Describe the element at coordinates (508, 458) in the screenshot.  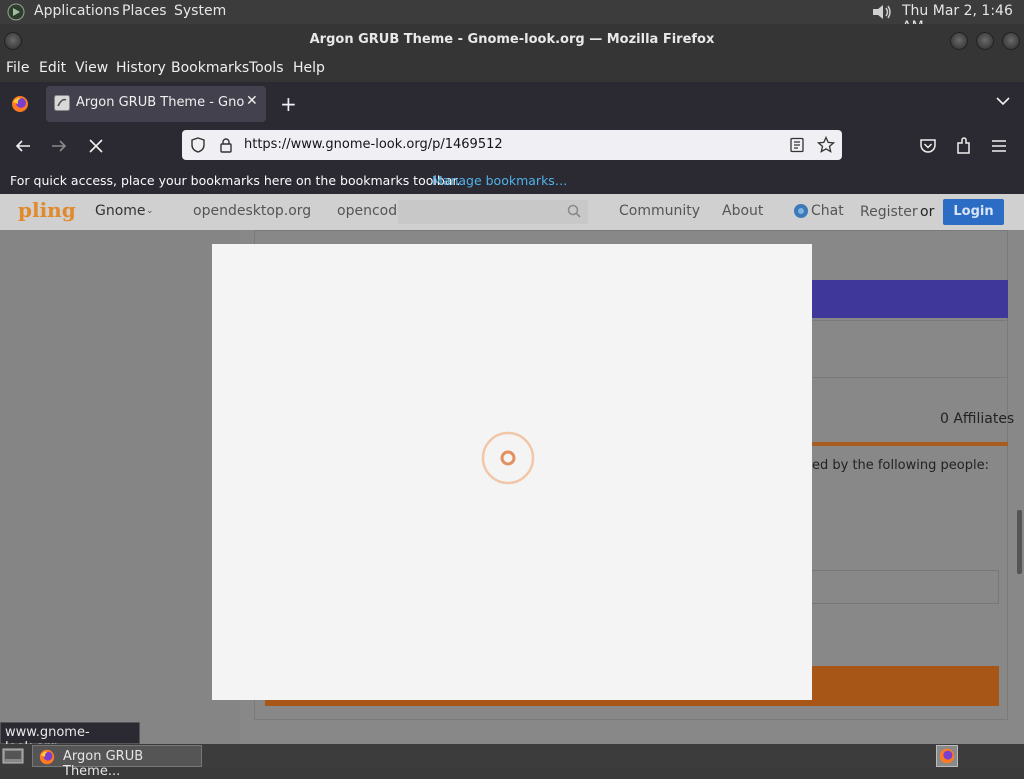
I see `loading-spinner-icon` at that location.